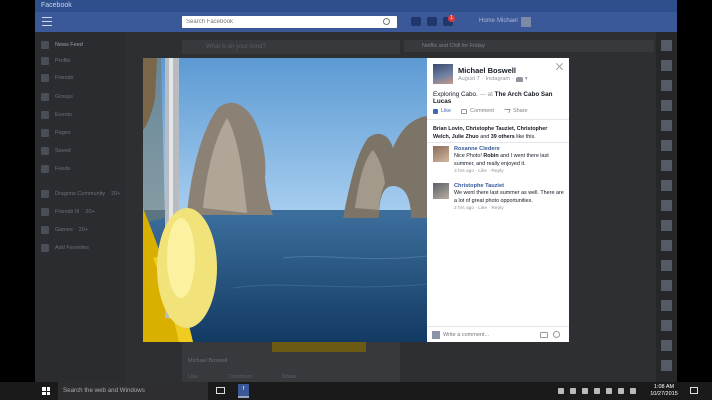 The width and height of the screenshot is (712, 400). Describe the element at coordinates (46, 391) in the screenshot. I see `windows-start-icon` at that location.